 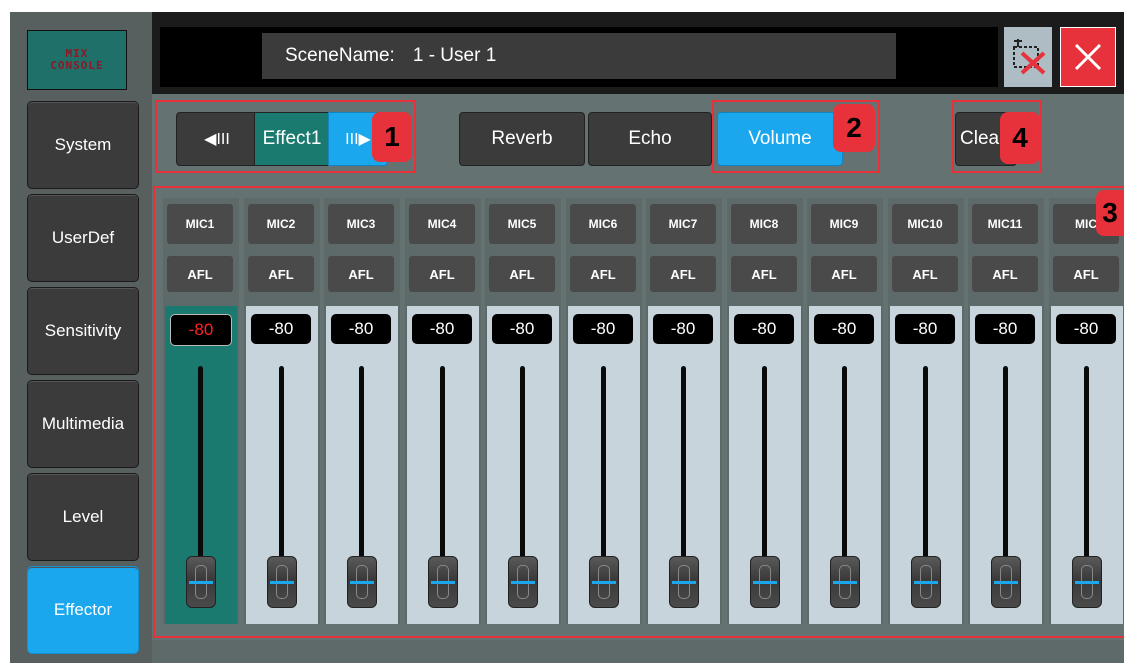 I want to click on annotation-badge-4: 4, so click(x=1020, y=138).